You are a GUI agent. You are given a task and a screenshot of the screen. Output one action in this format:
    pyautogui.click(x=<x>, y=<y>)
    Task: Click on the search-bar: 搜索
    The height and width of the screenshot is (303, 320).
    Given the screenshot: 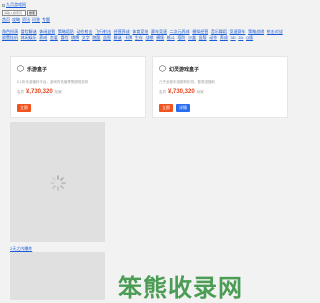 What is the action you would take?
    pyautogui.click(x=20, y=13)
    